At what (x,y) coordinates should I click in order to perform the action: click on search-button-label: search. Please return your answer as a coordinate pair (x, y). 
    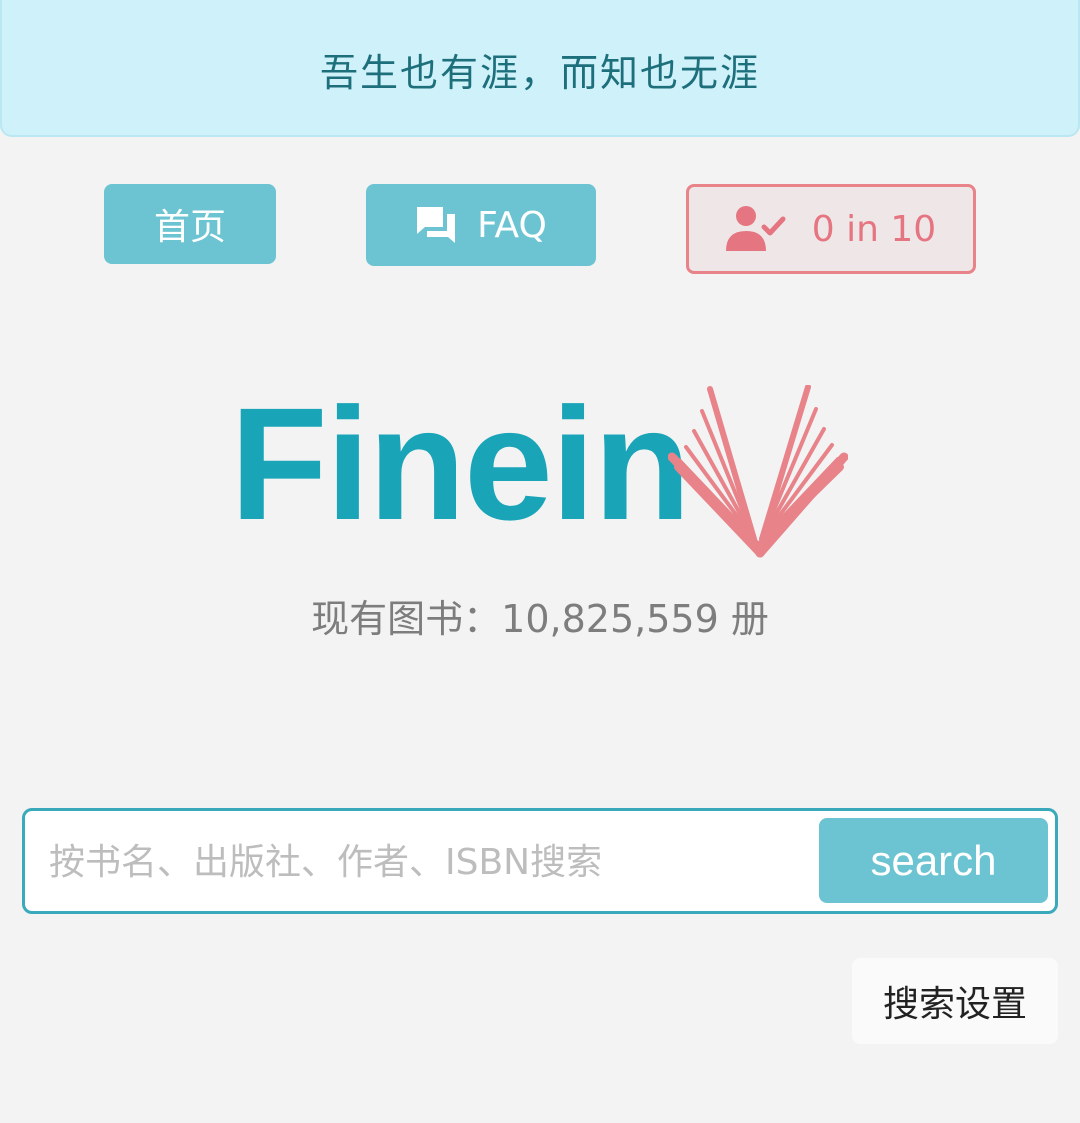
    Looking at the image, I should click on (933, 860).